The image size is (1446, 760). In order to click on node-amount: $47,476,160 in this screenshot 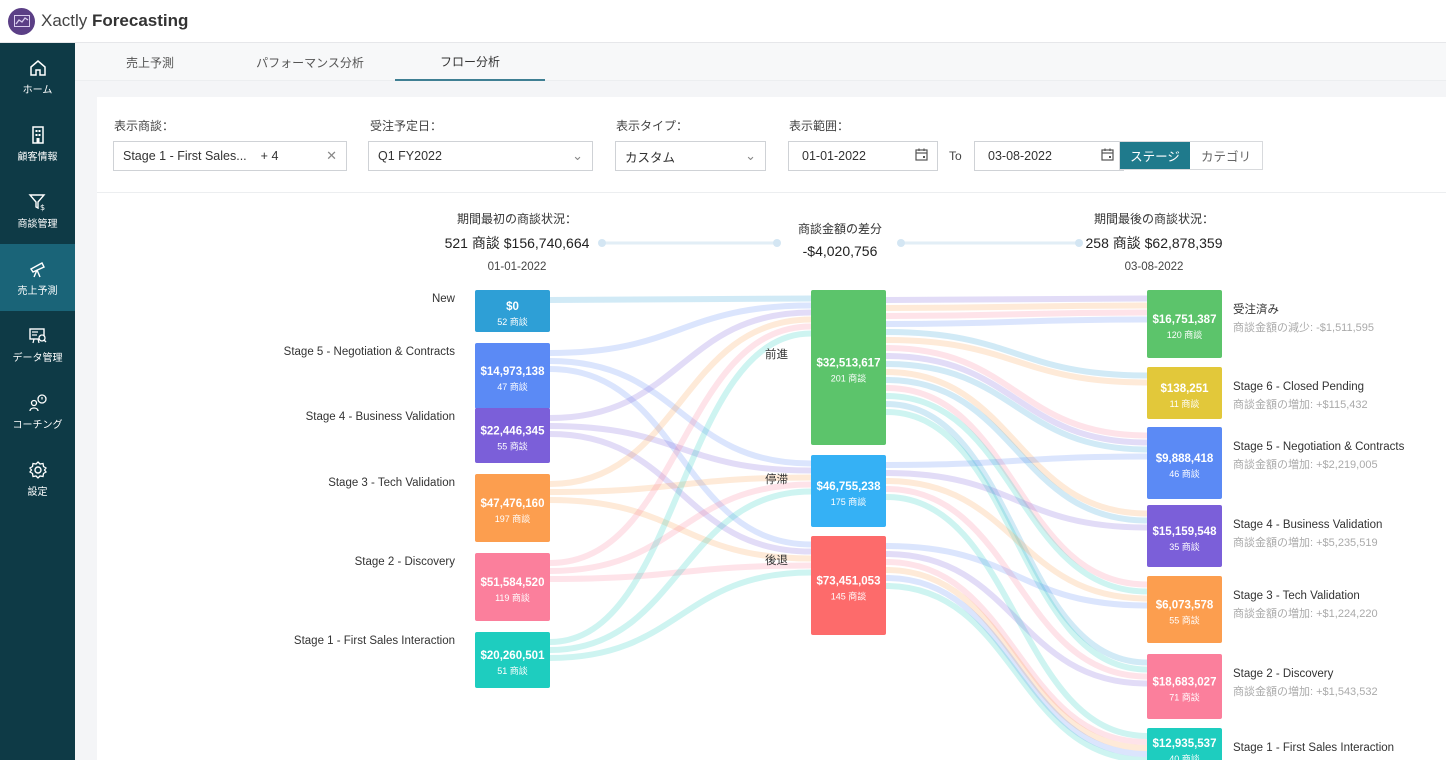, I will do `click(513, 504)`.